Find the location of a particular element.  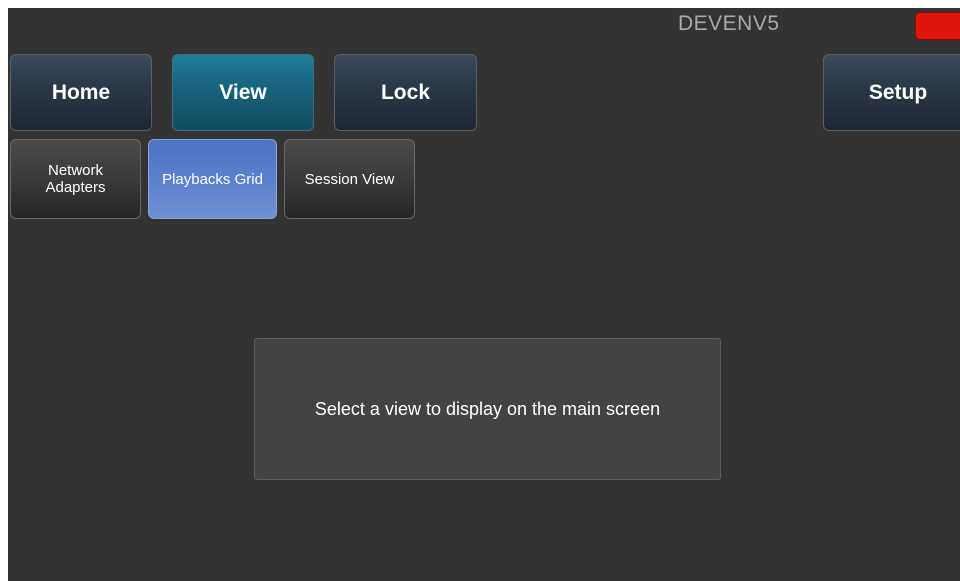

home-button: Home is located at coordinates (81, 92).